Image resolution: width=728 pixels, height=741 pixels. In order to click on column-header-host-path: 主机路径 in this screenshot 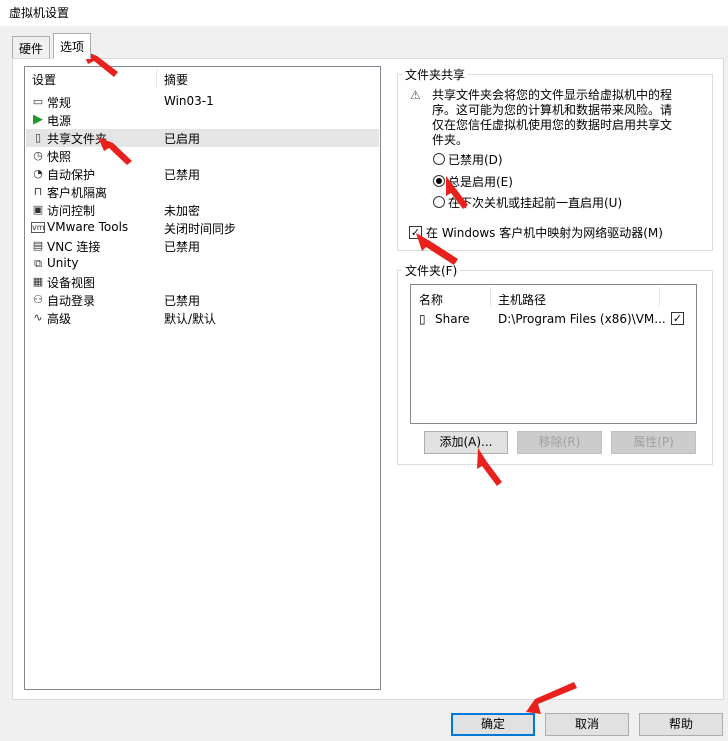, I will do `click(522, 299)`.